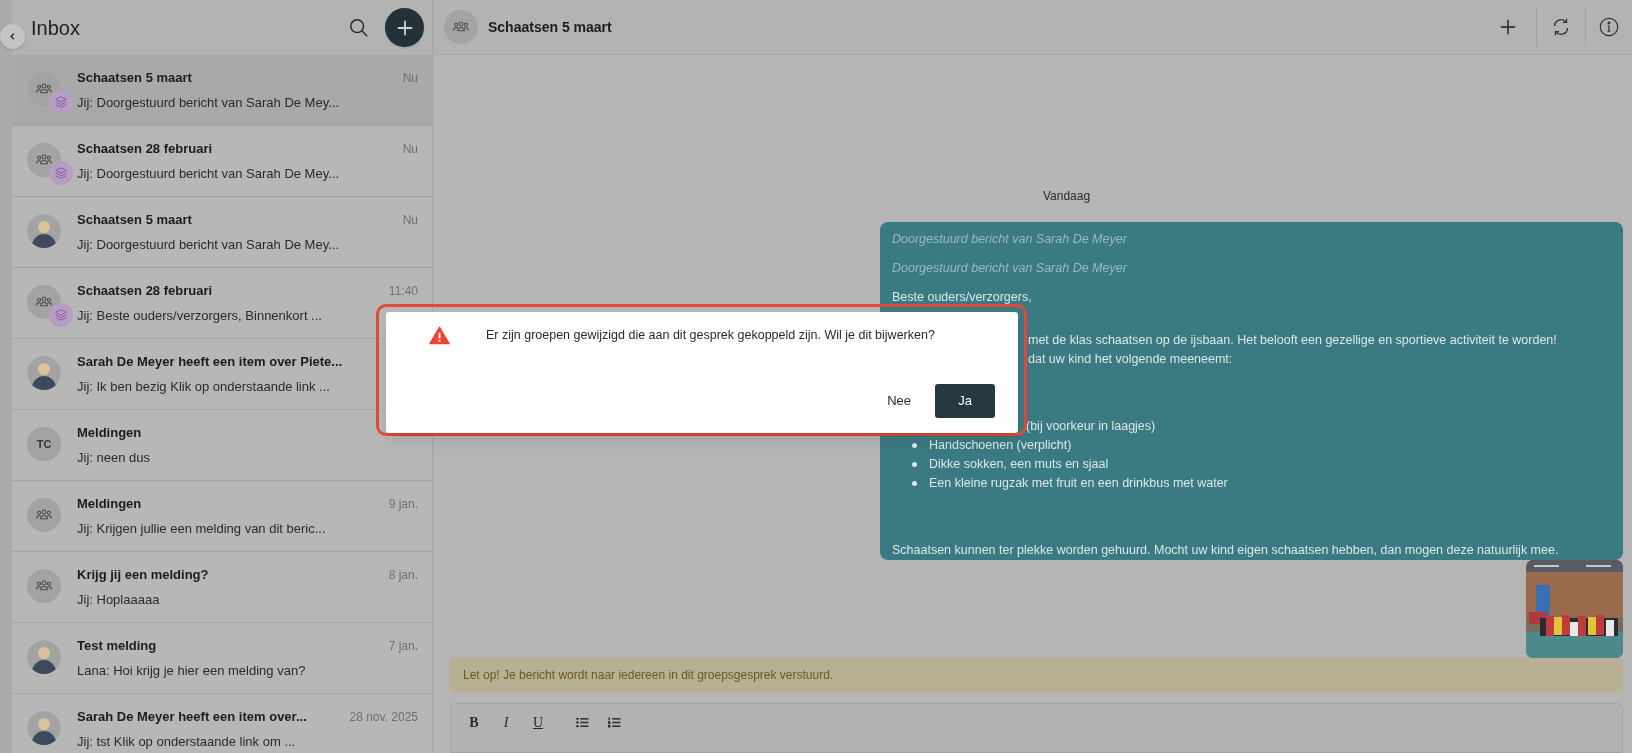  What do you see at coordinates (359, 27) in the screenshot?
I see `search-icon` at bounding box center [359, 27].